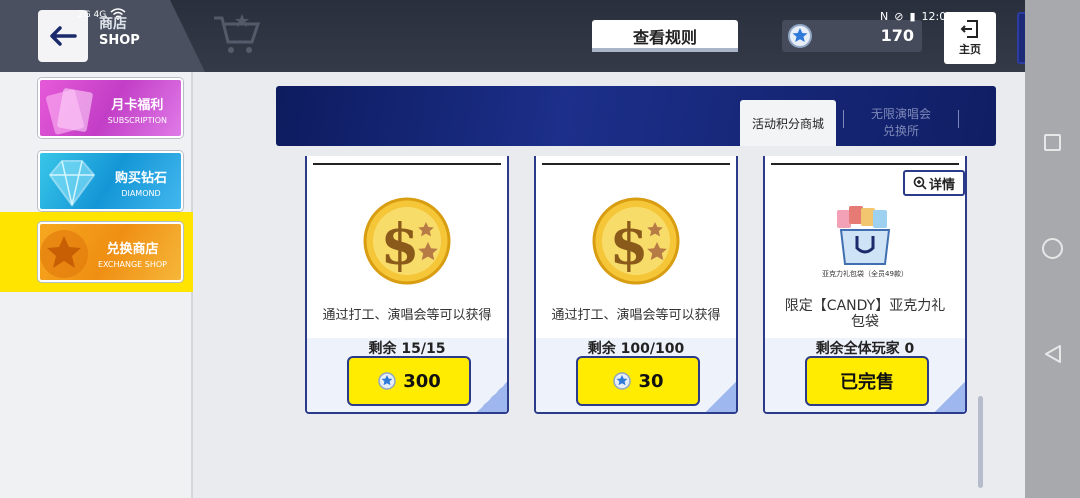  I want to click on sidebar-item-label: 购买钻石, so click(140, 178).